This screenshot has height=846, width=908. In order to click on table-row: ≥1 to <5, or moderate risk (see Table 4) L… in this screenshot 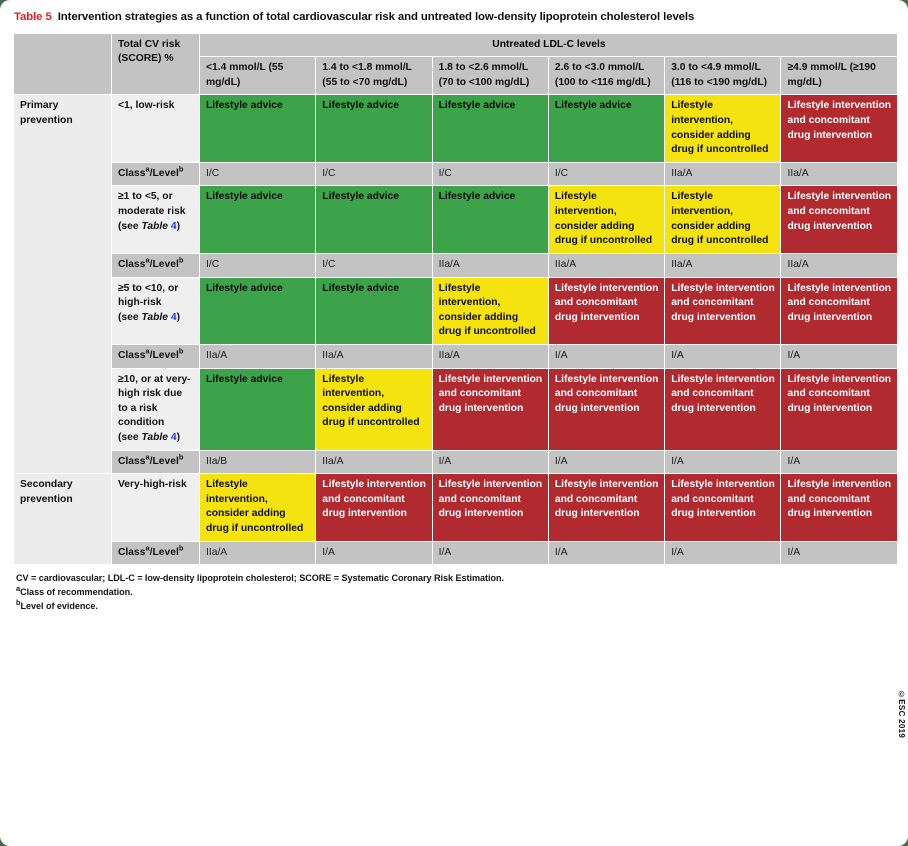, I will do `click(456, 219)`.